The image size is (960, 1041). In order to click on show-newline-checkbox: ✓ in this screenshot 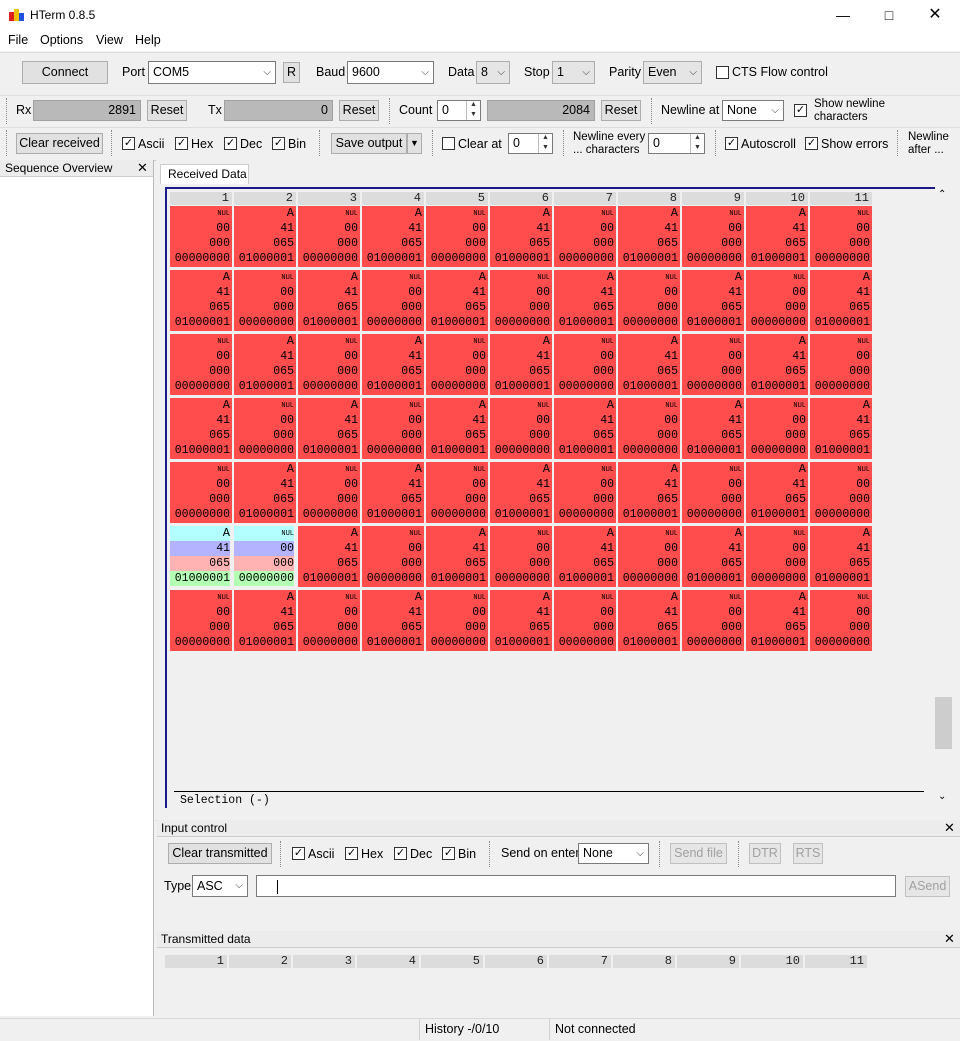, I will do `click(800, 110)`.